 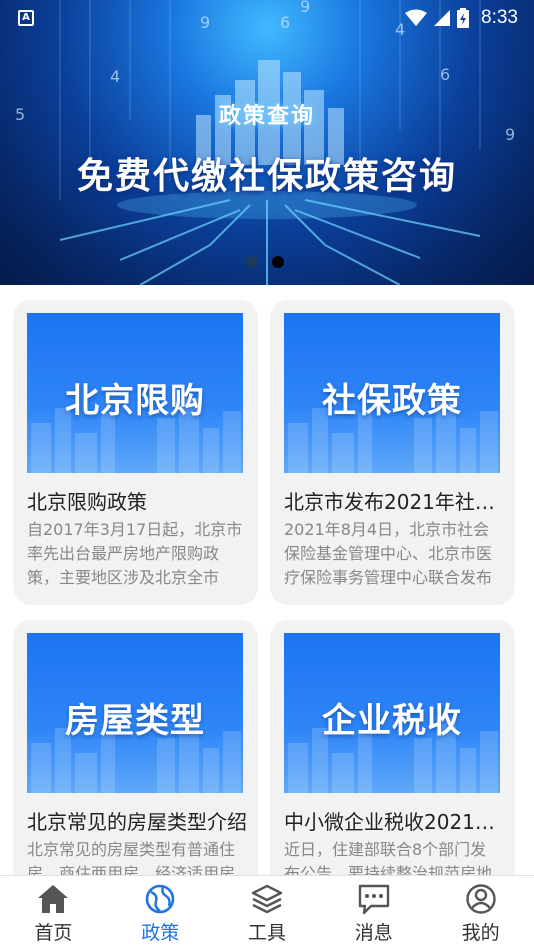 What do you see at coordinates (131, 857) in the screenshot?
I see `card-description: 北京常见的房屋类型有普通住房、商住两用房、经济适用房等` at bounding box center [131, 857].